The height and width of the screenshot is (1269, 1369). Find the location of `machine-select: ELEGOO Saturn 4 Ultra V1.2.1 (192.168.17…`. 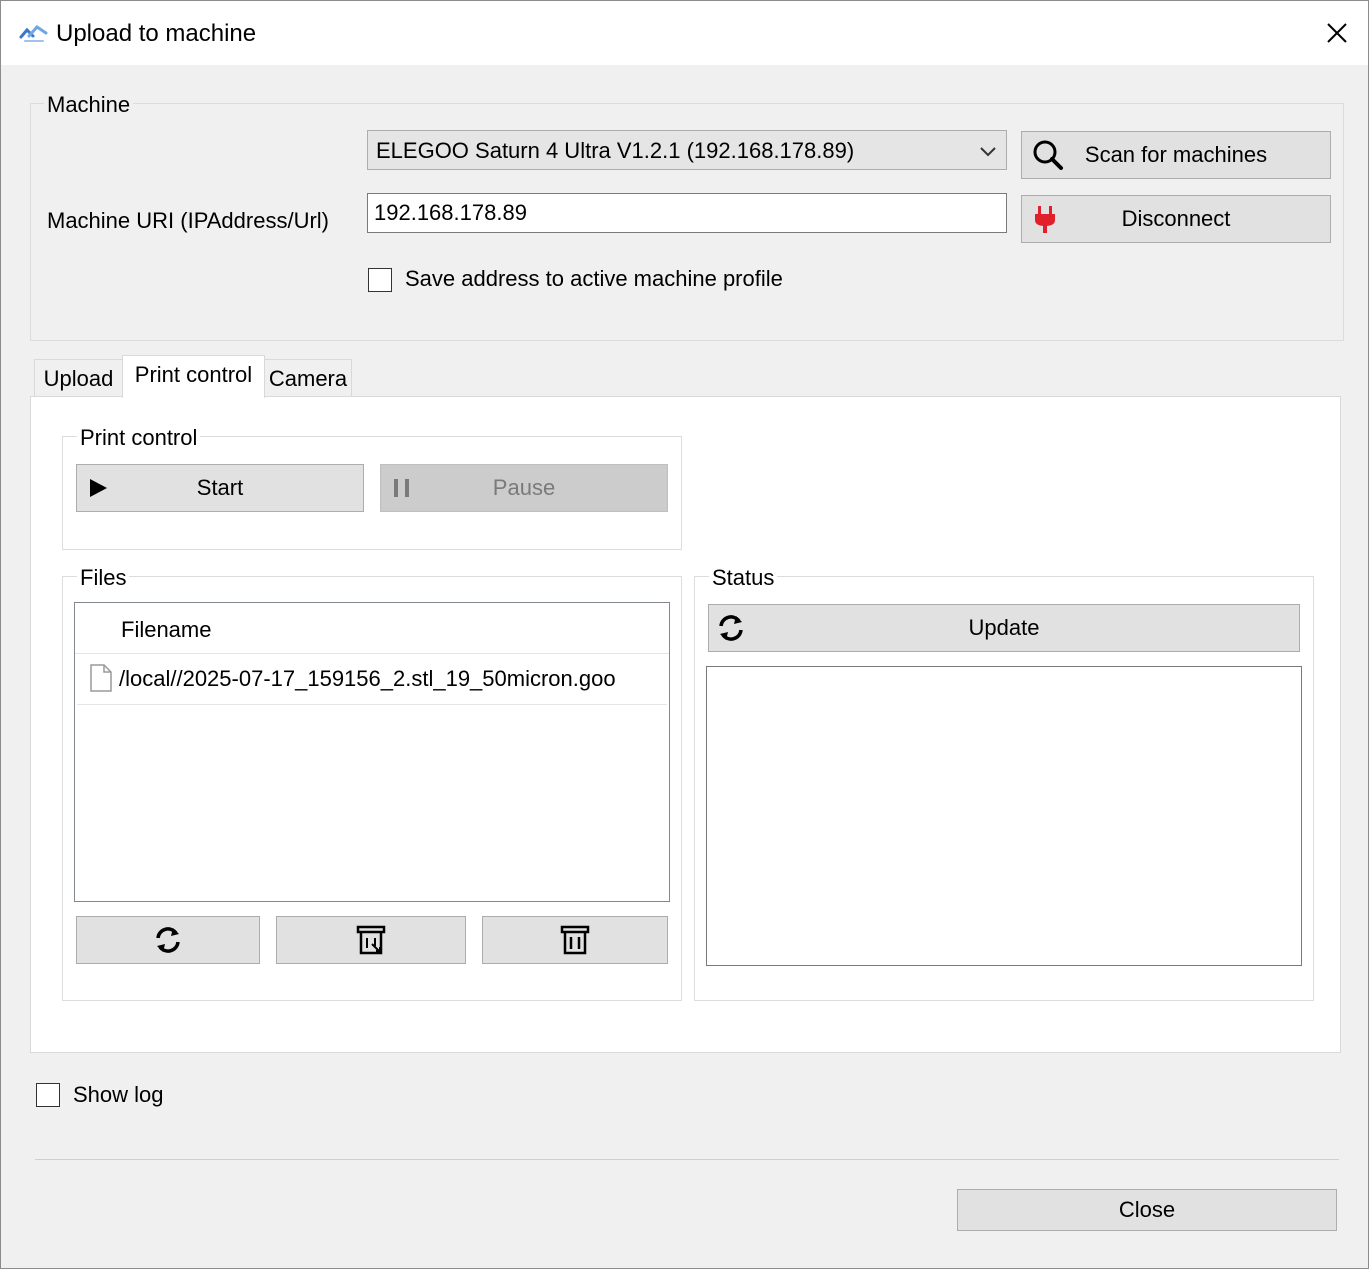

machine-select: ELEGOO Saturn 4 Ultra V1.2.1 (192.168.17… is located at coordinates (687, 150).